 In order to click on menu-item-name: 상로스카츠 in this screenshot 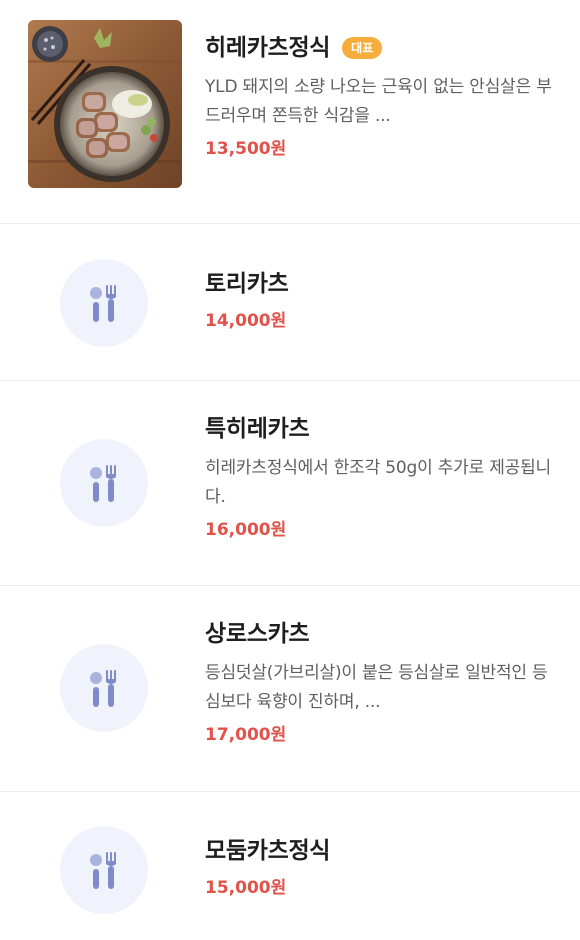, I will do `click(257, 634)`.